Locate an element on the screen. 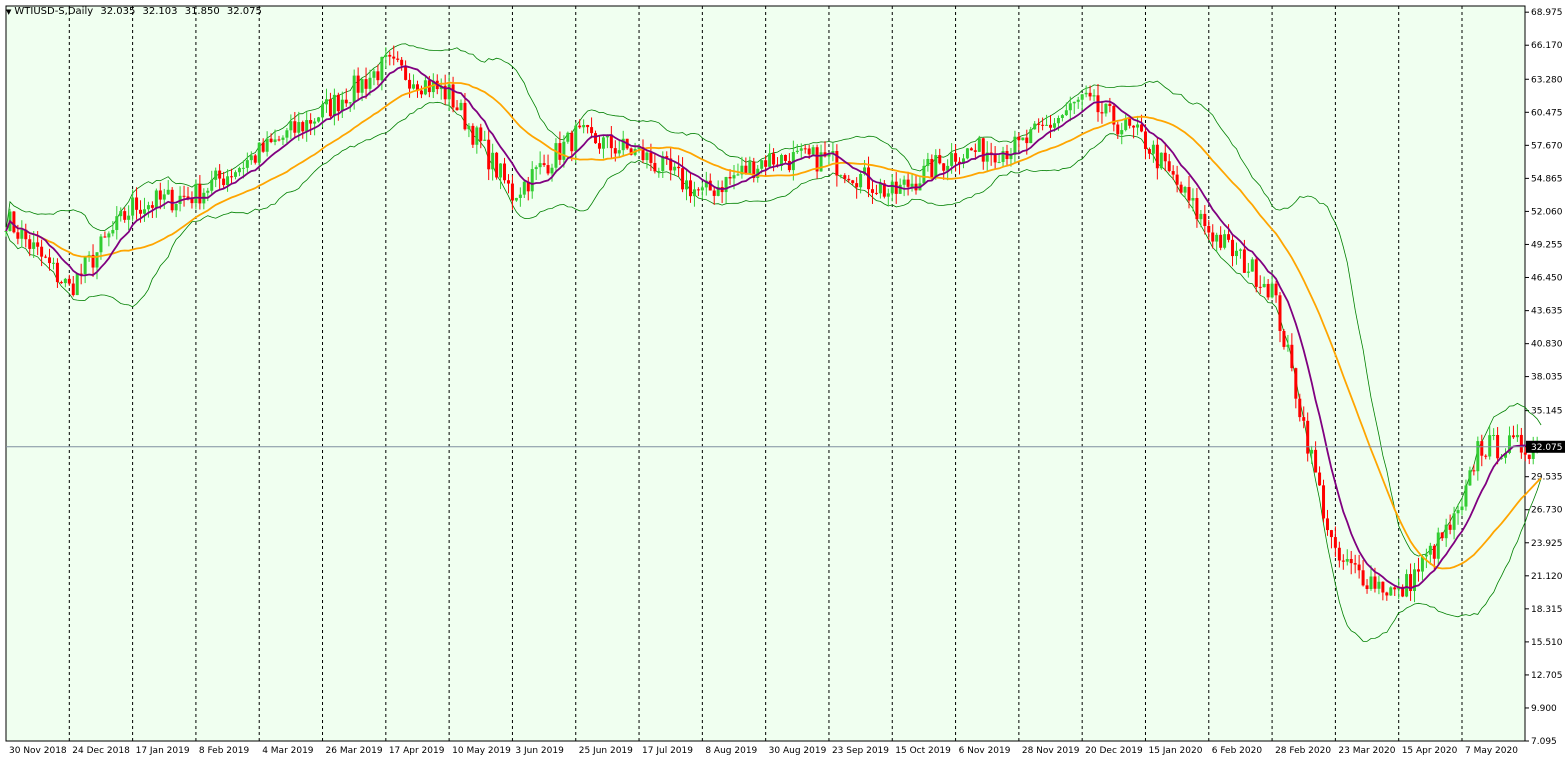  x-tick-label: 26 Mar 2019 is located at coordinates (354, 751).